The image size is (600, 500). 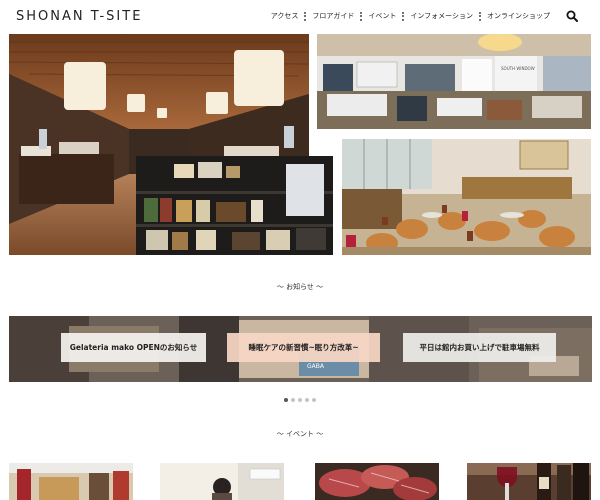 What do you see at coordinates (316, 366) in the screenshot?
I see `banner-sign-text: GABA` at bounding box center [316, 366].